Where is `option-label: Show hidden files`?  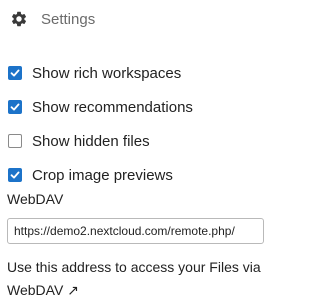
option-label: Show hidden files is located at coordinates (91, 141).